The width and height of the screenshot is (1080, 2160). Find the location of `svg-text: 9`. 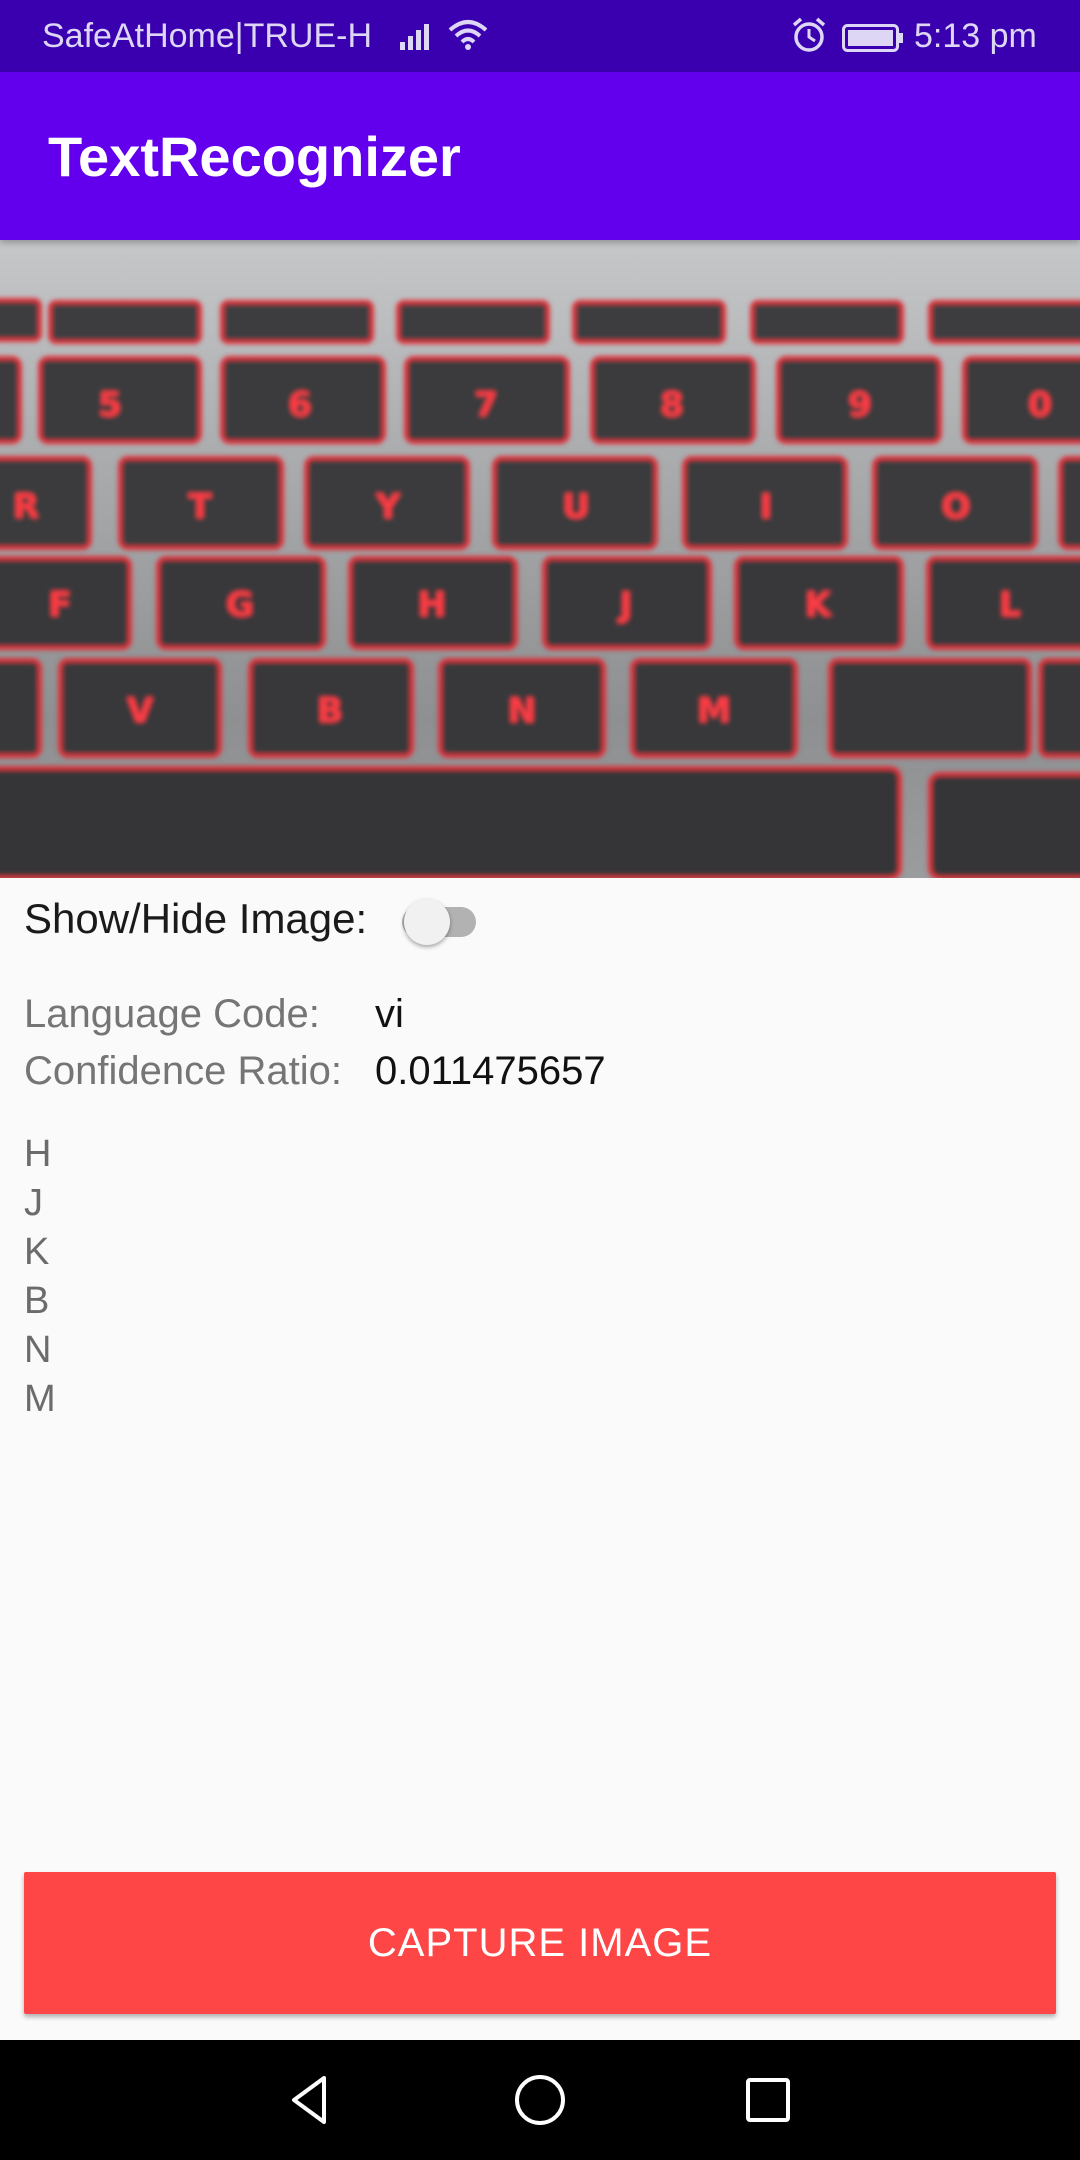

svg-text: 9 is located at coordinates (860, 405).